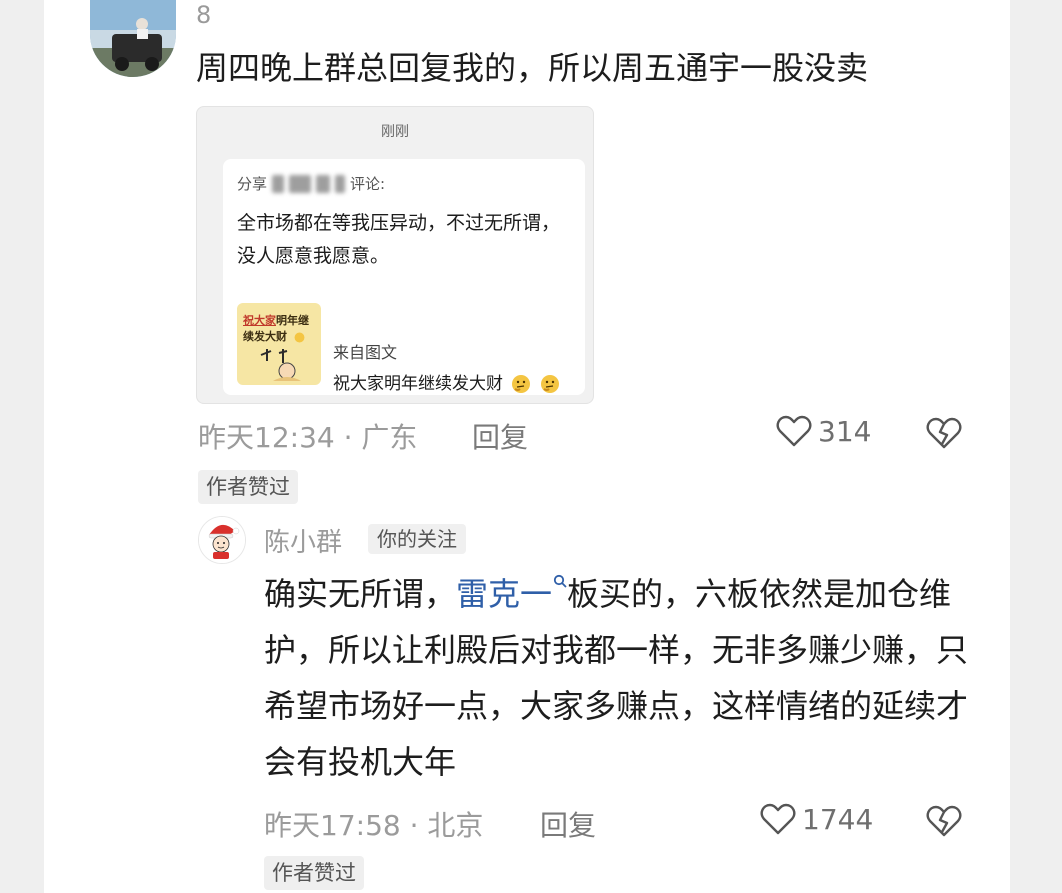  I want to click on reply-like-button: 1744, so click(816, 819).